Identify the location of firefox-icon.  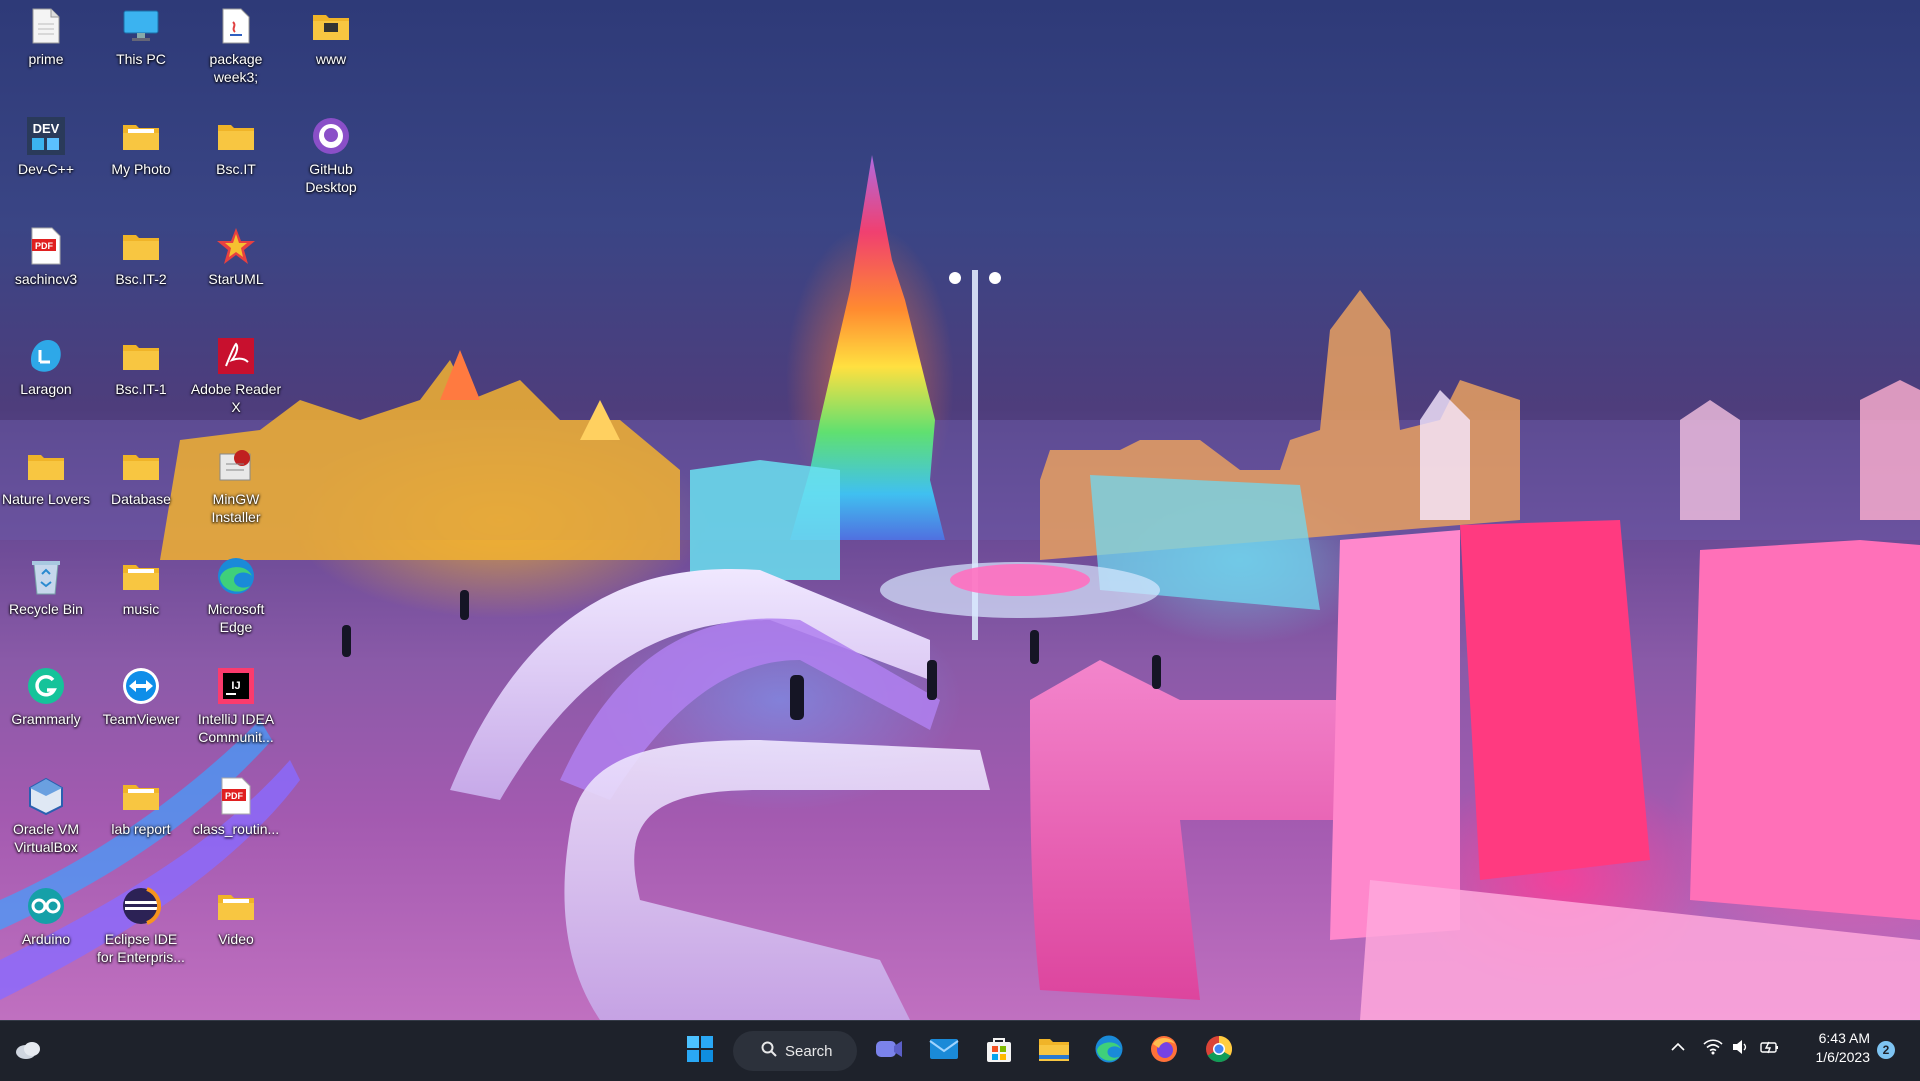
(1164, 1051).